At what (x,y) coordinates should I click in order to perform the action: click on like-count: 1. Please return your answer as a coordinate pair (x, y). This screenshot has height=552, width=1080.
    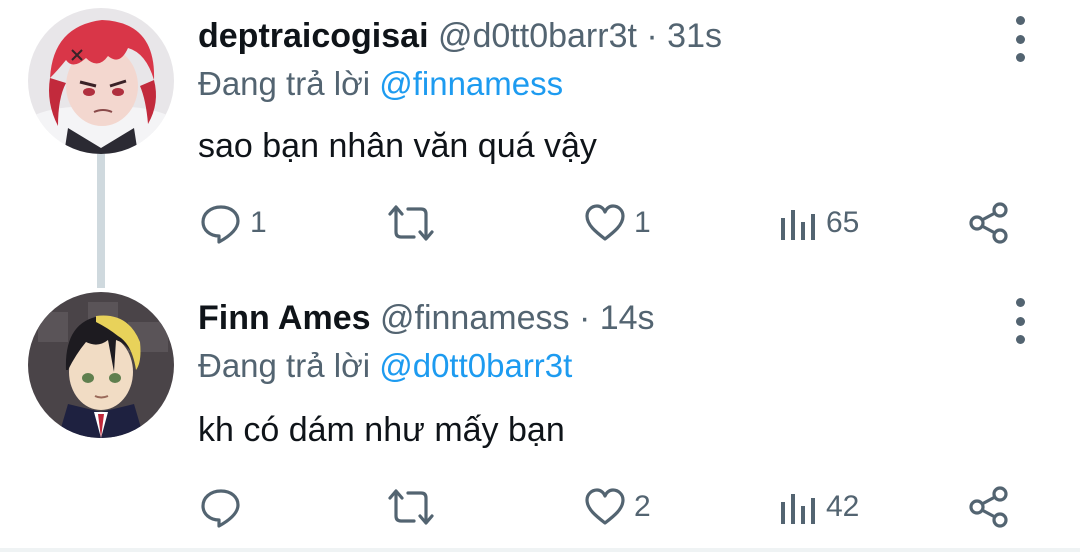
    Looking at the image, I should click on (642, 222).